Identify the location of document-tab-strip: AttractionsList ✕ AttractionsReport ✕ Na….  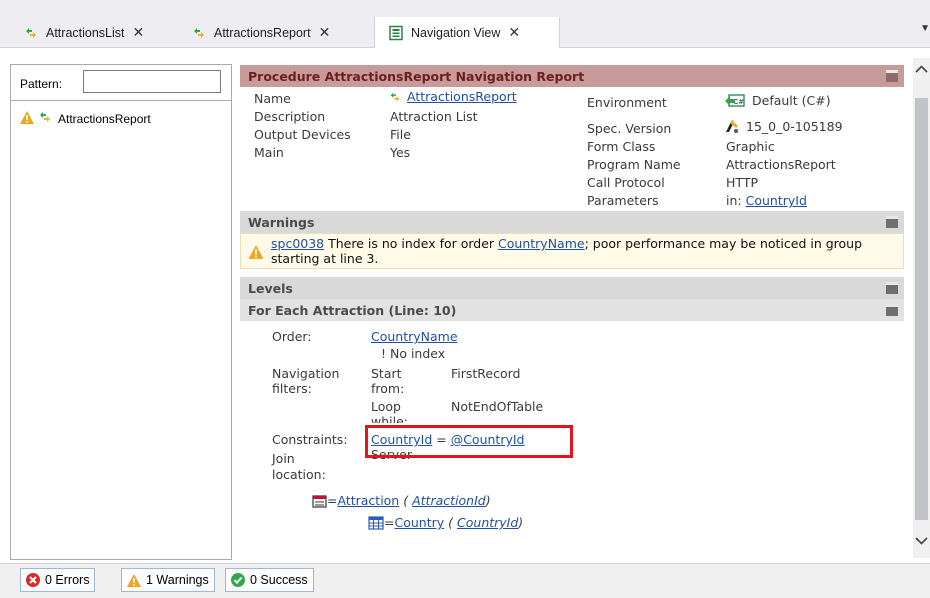
(465, 24).